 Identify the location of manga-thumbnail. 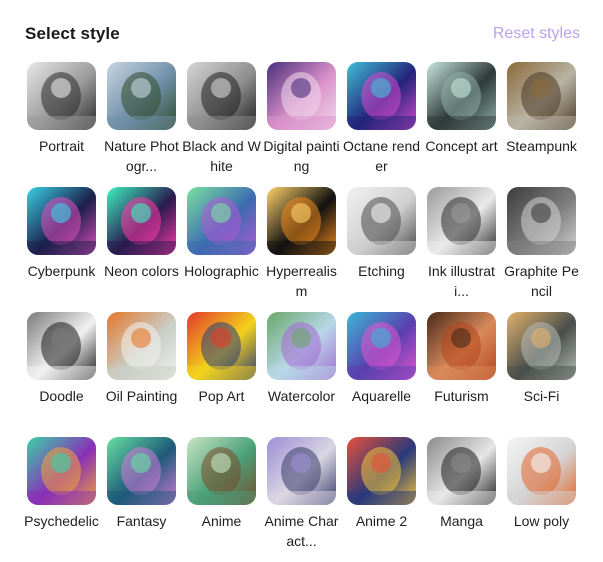
(461, 471).